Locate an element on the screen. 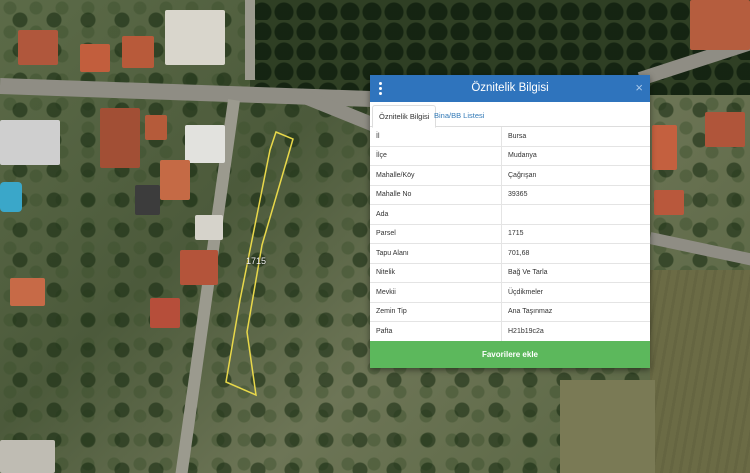  attribute-key: Mevkii is located at coordinates (436, 292).